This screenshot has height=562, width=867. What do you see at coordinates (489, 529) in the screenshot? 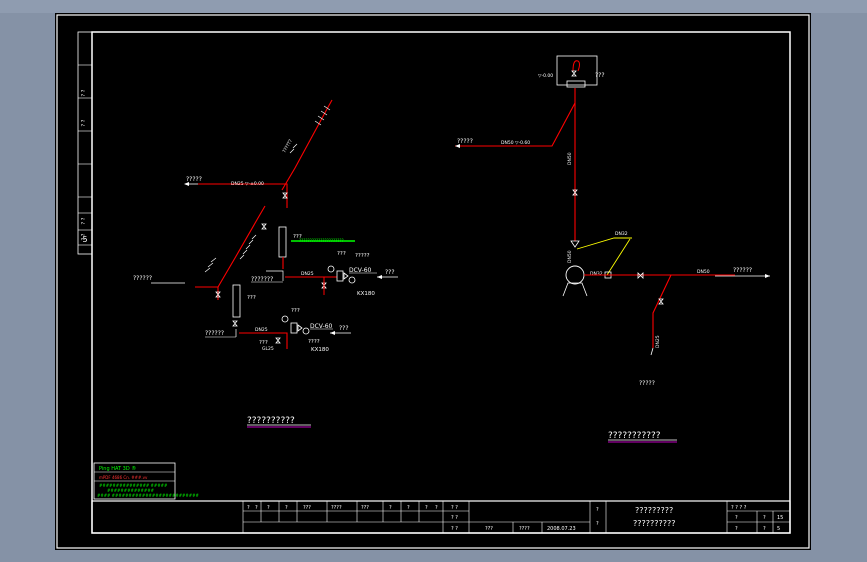
I see `designer: ???` at bounding box center [489, 529].